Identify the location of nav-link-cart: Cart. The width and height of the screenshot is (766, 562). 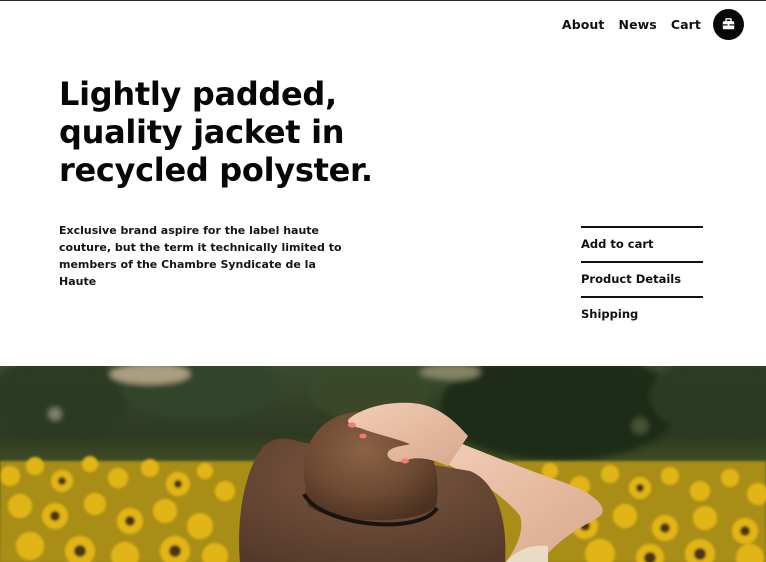
(686, 24).